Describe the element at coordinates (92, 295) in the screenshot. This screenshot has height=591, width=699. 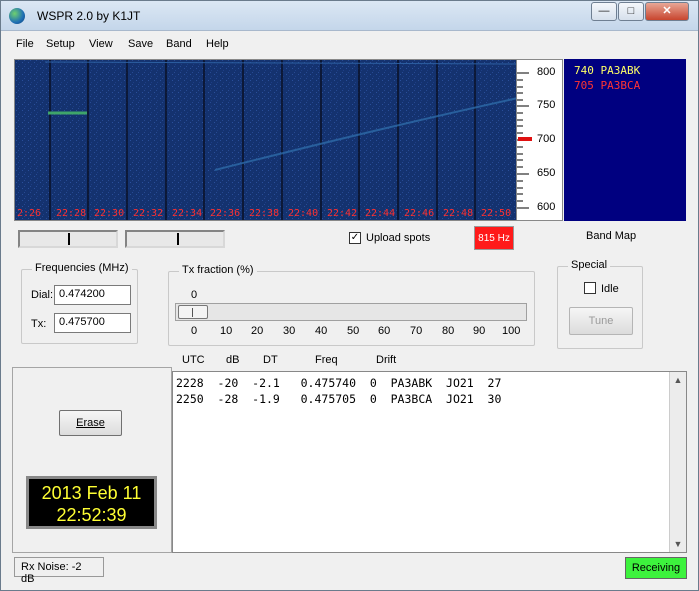
I see `dial-frequency-input: 0.474200` at that location.